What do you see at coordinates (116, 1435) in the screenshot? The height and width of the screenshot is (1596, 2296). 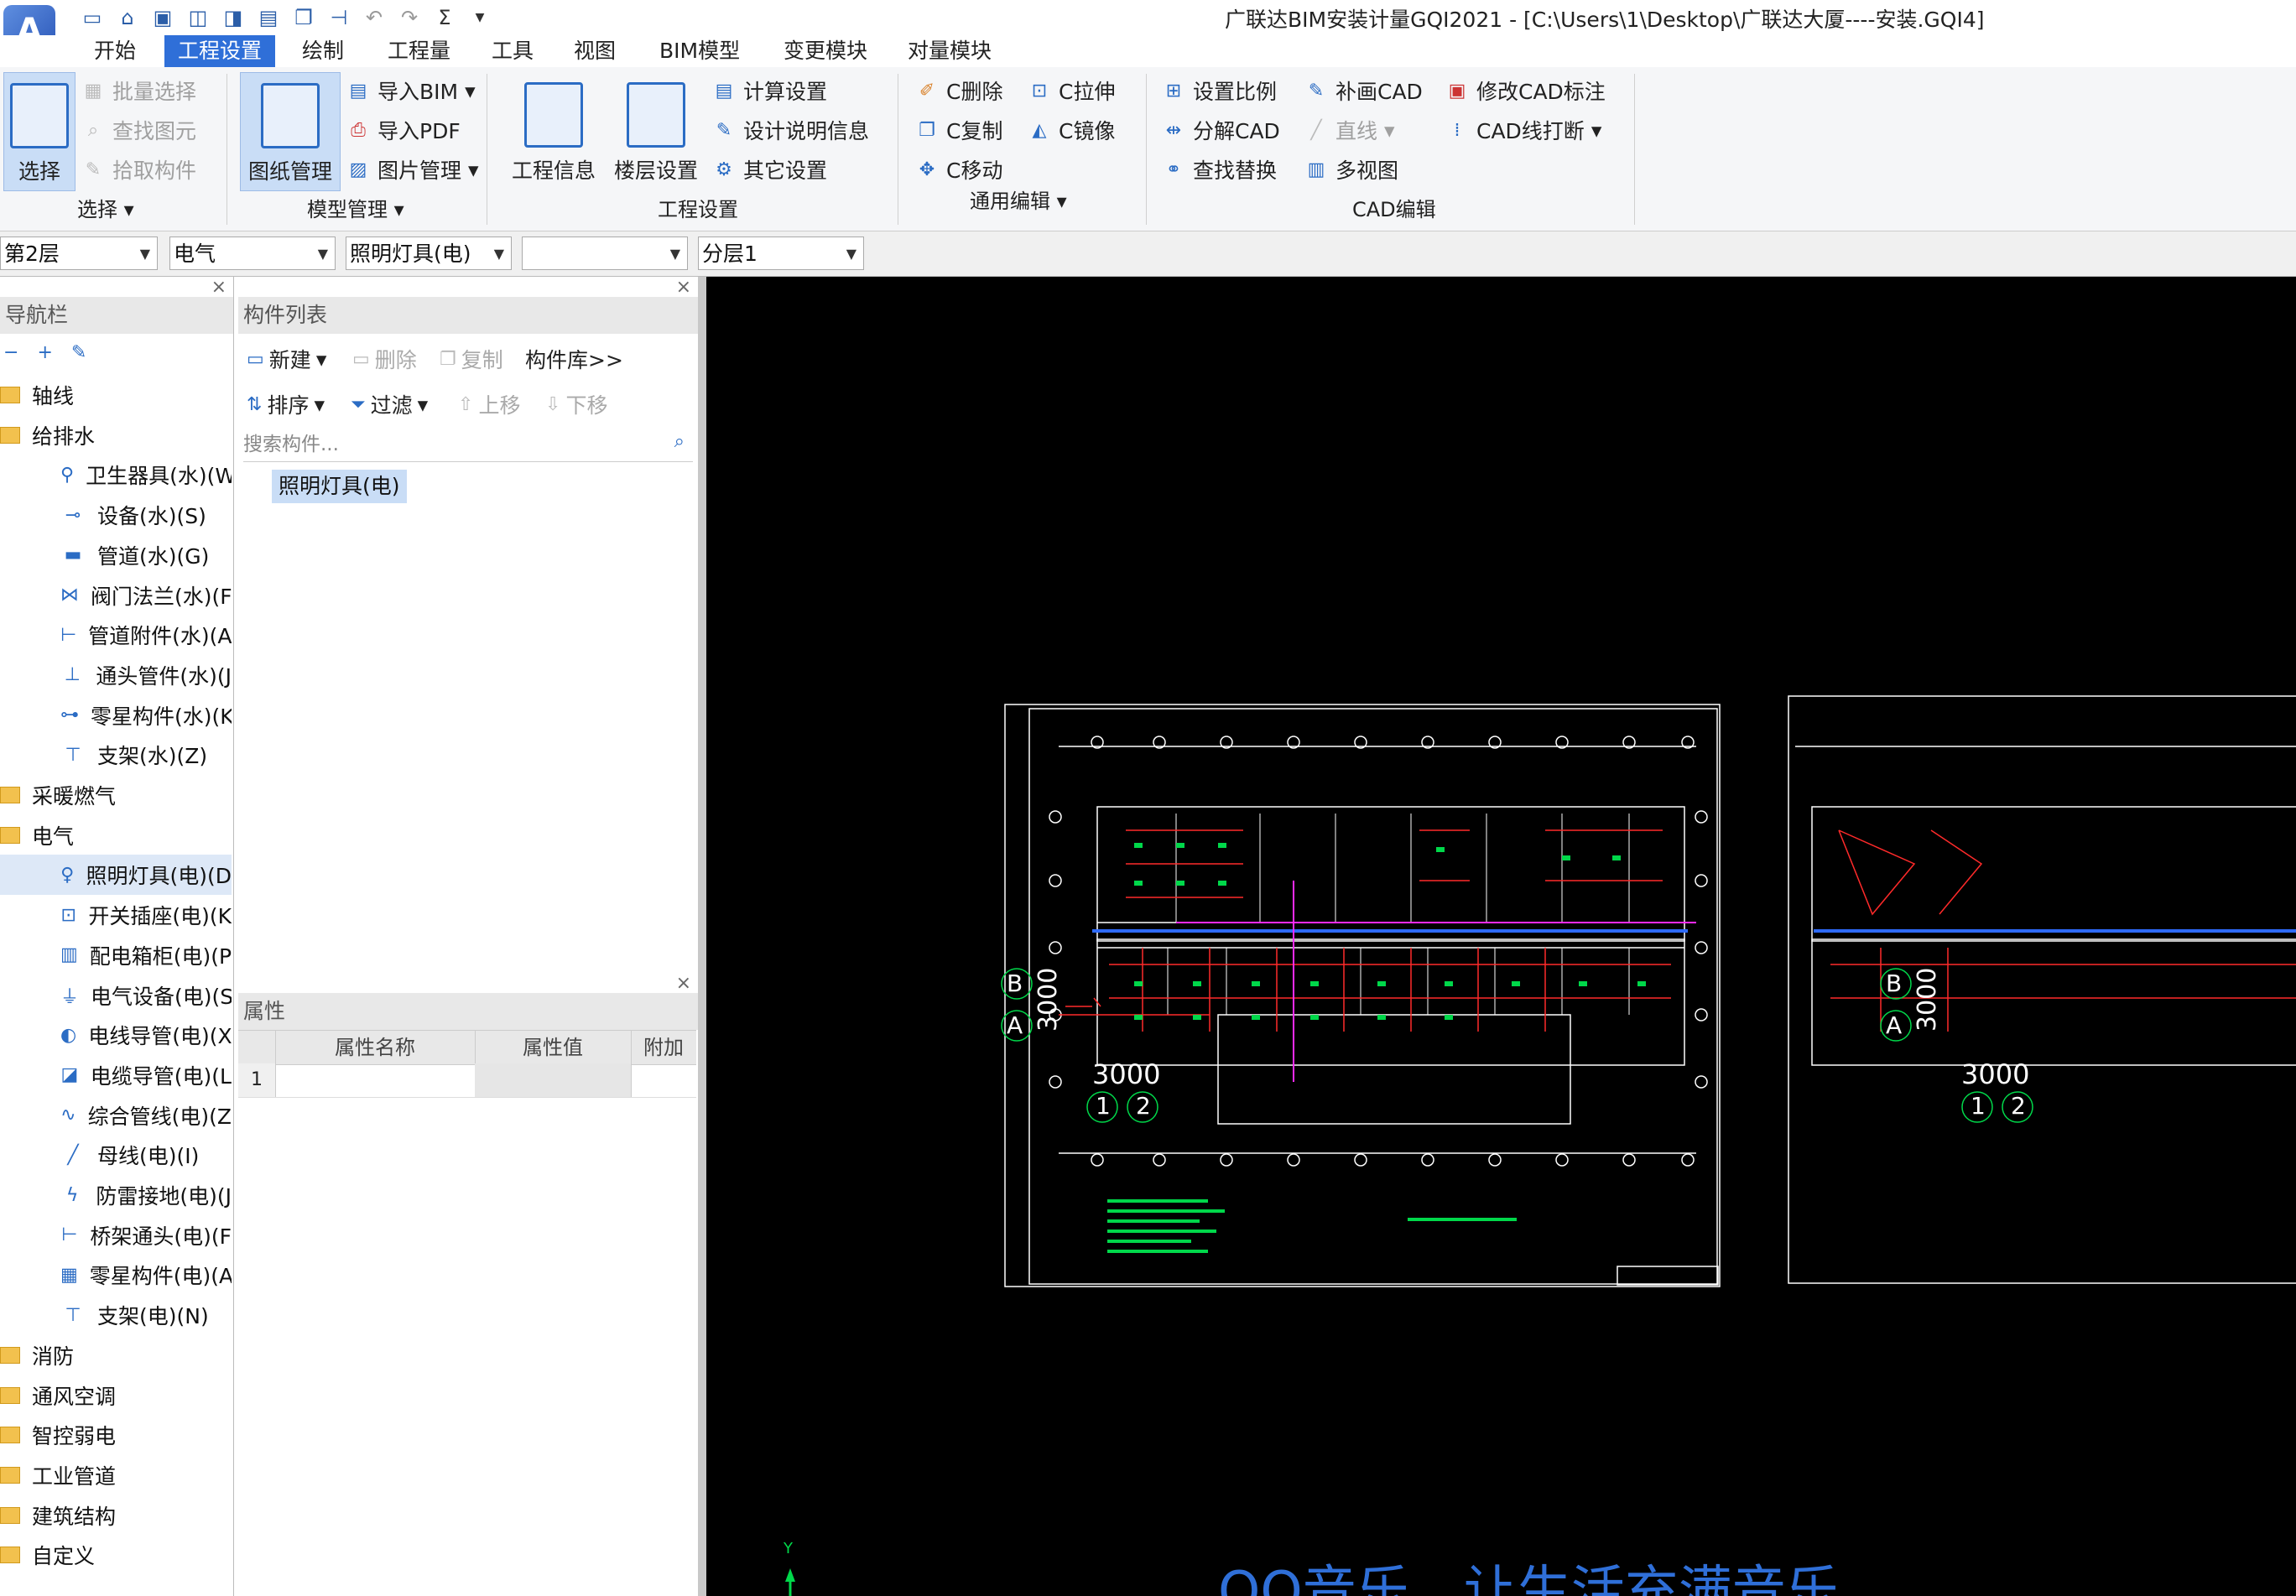 I see `nav-folder: 智控弱电` at bounding box center [116, 1435].